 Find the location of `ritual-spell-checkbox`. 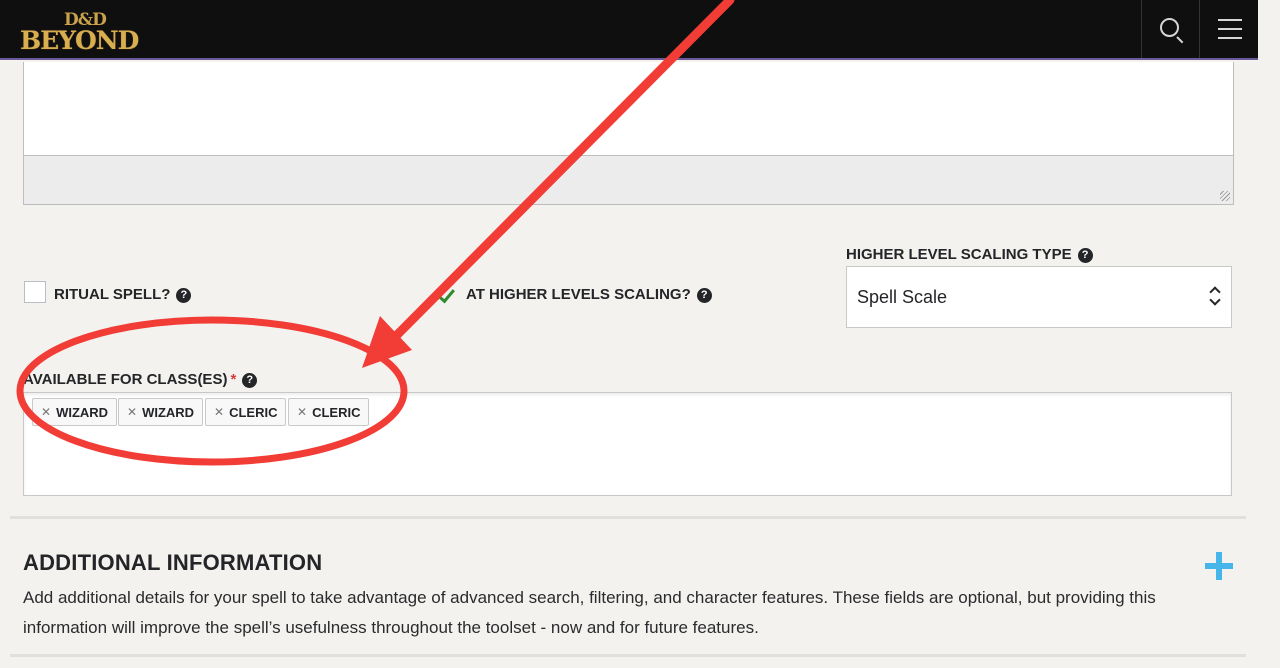

ritual-spell-checkbox is located at coordinates (35, 292).